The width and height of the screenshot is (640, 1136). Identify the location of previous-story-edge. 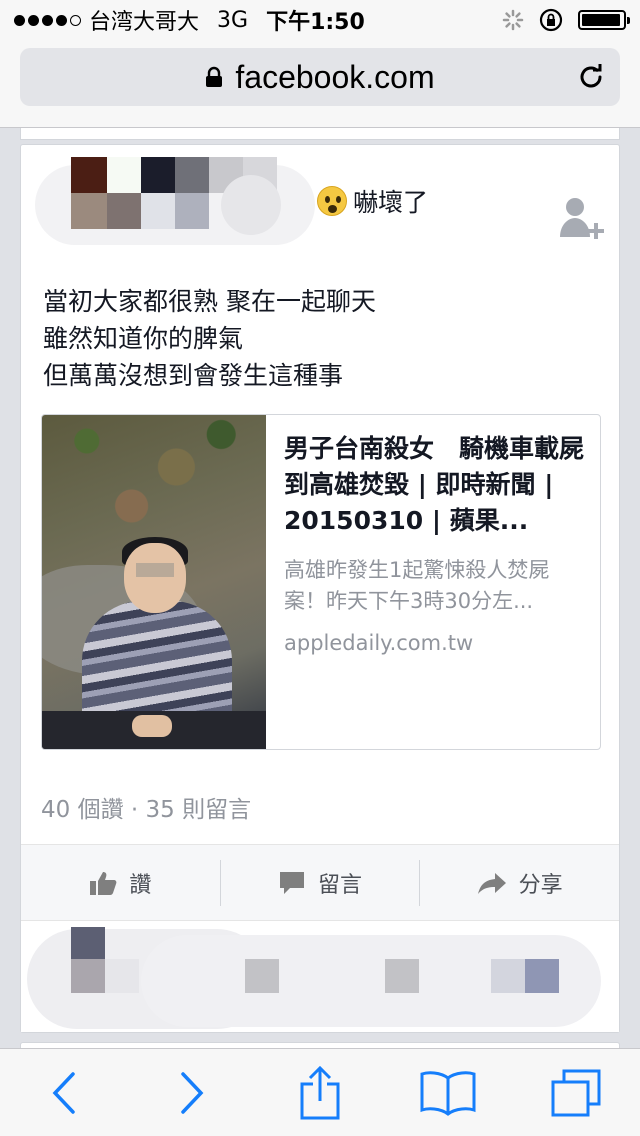
(320, 134).